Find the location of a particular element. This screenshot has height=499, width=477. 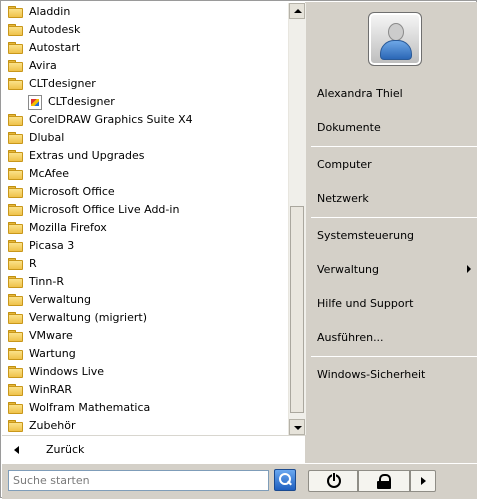

program-folder-item: CLTdesigner is located at coordinates (145, 84).